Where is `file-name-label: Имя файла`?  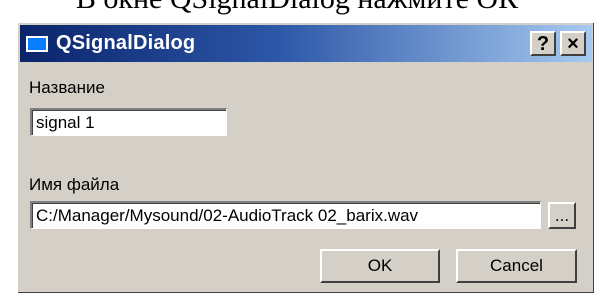
file-name-label: Имя файла is located at coordinates (74, 184).